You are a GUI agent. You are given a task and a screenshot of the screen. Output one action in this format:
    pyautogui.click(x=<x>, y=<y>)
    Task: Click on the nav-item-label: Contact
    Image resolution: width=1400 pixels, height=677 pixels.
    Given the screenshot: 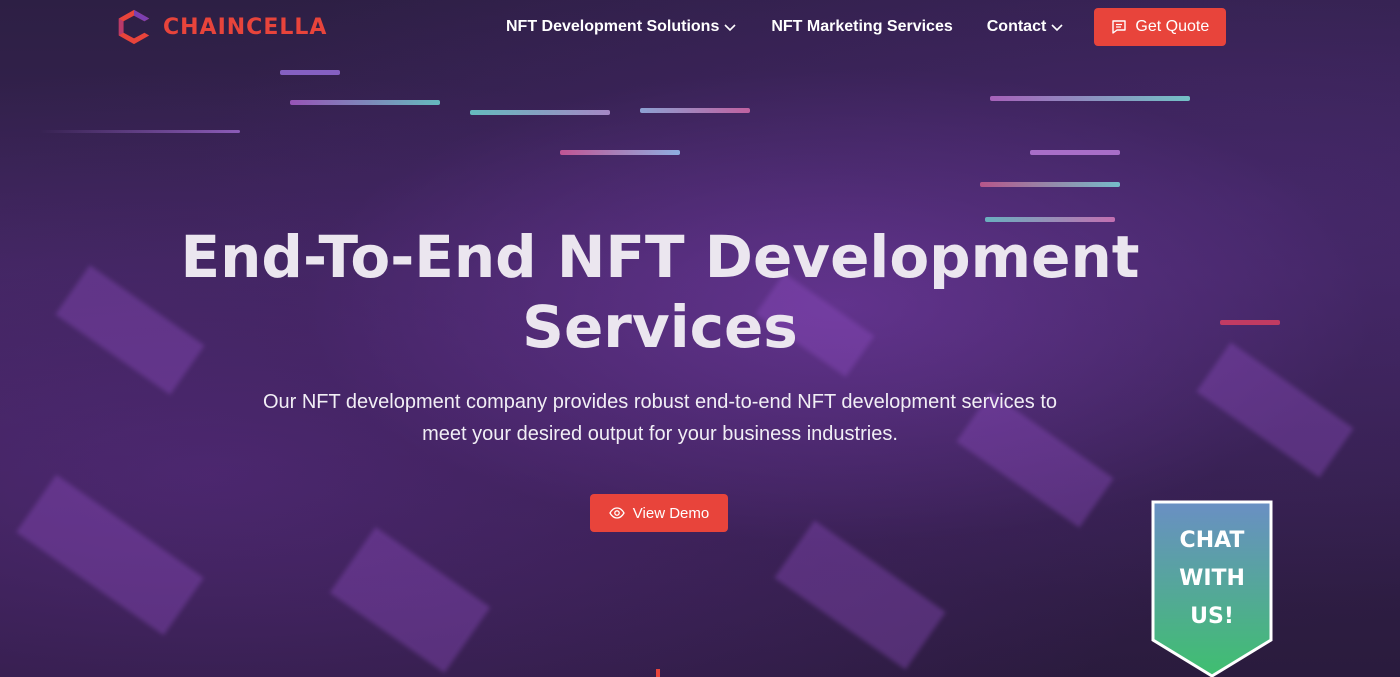 What is the action you would take?
    pyautogui.click(x=1016, y=26)
    